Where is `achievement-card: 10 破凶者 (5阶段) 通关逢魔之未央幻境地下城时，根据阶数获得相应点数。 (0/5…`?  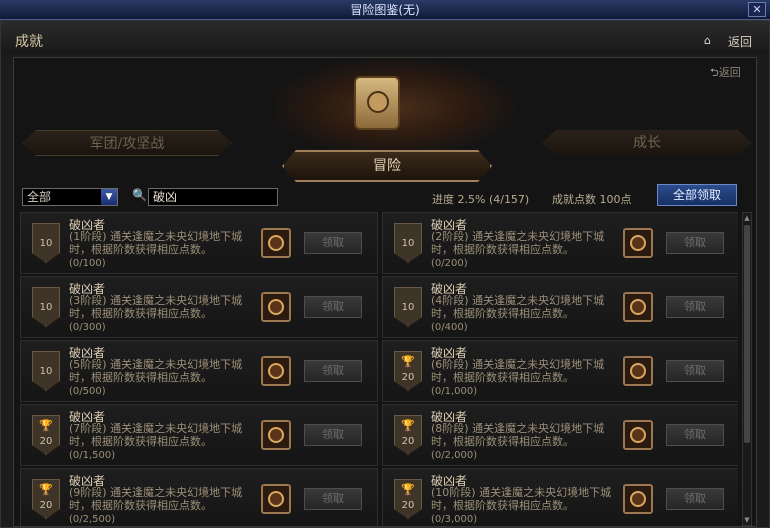 achievement-card: 10 破凶者 (5阶段) 通关逢魔之未央幻境地下城时，根据阶数获得相应点数。 (0/5… is located at coordinates (199, 371).